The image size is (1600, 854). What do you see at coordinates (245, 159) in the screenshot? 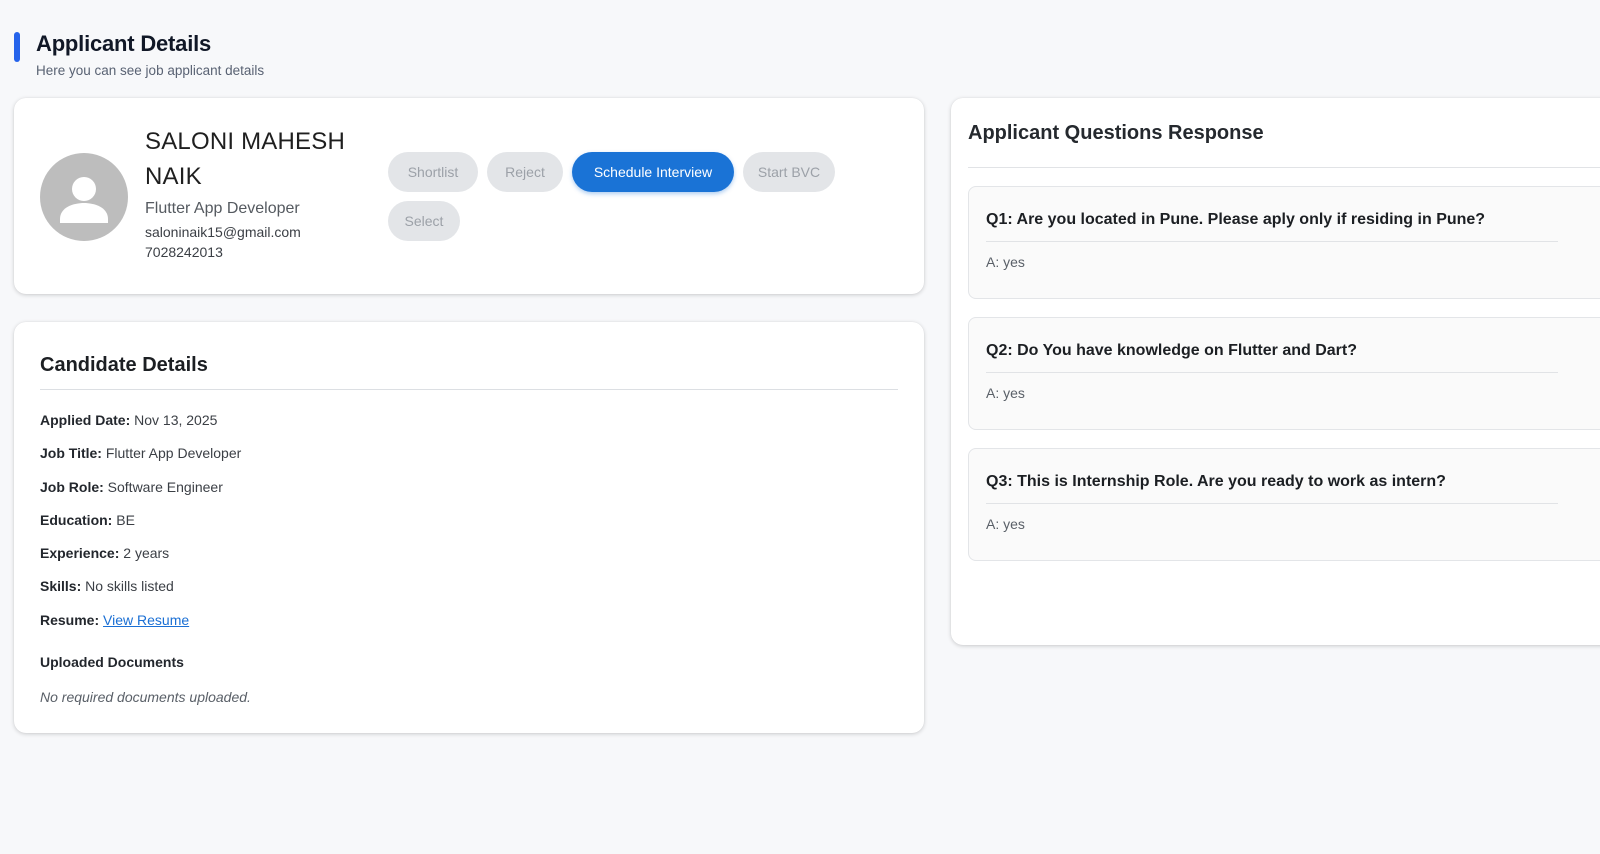
I see `applicant-name: SALONI MAHESH NAIK` at bounding box center [245, 159].